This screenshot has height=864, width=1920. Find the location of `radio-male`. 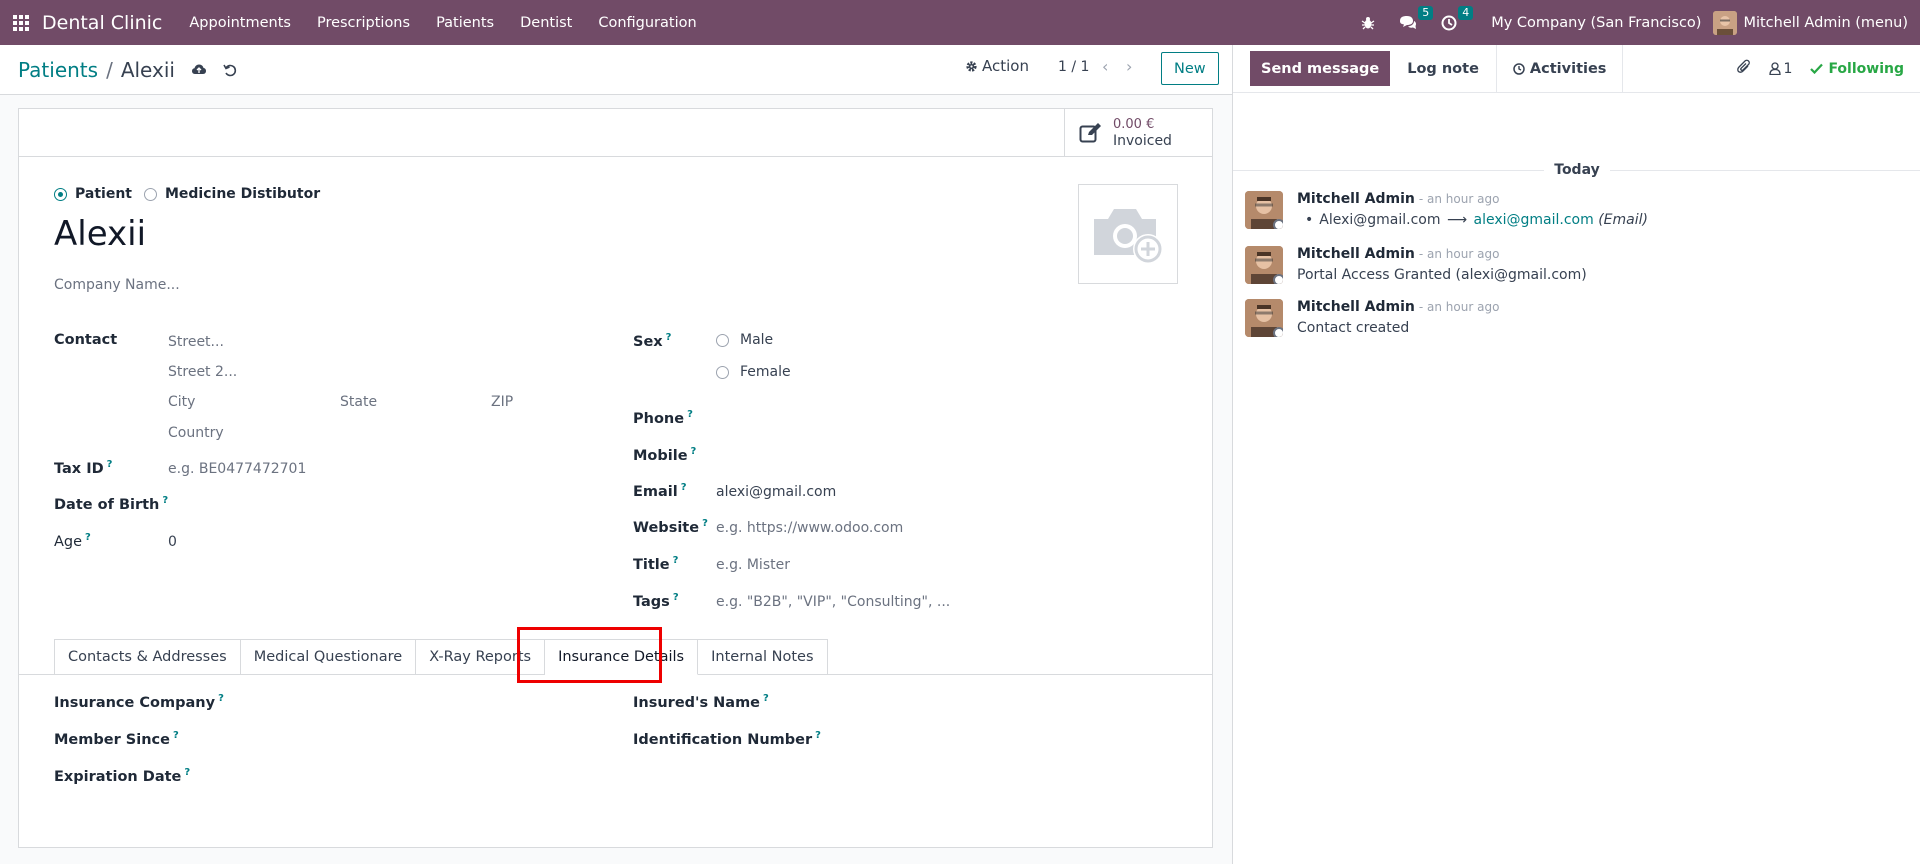

radio-male is located at coordinates (722, 340).